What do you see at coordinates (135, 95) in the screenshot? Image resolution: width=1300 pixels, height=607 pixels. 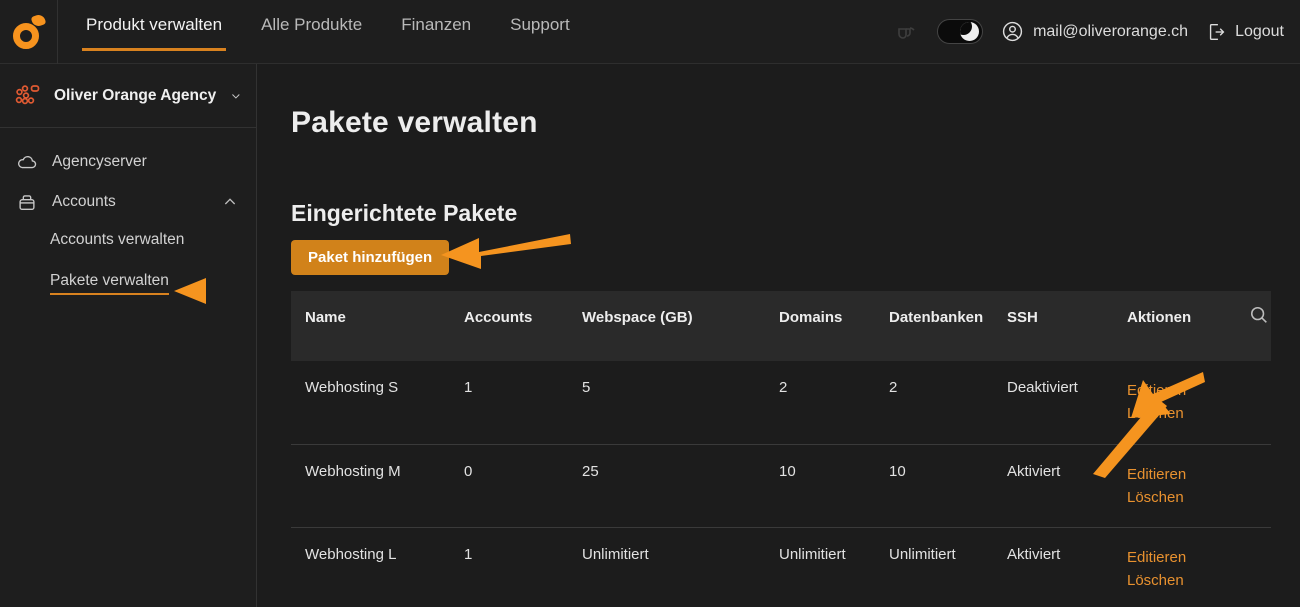 I see `agency-name-label: Oliver Orange Agency` at bounding box center [135, 95].